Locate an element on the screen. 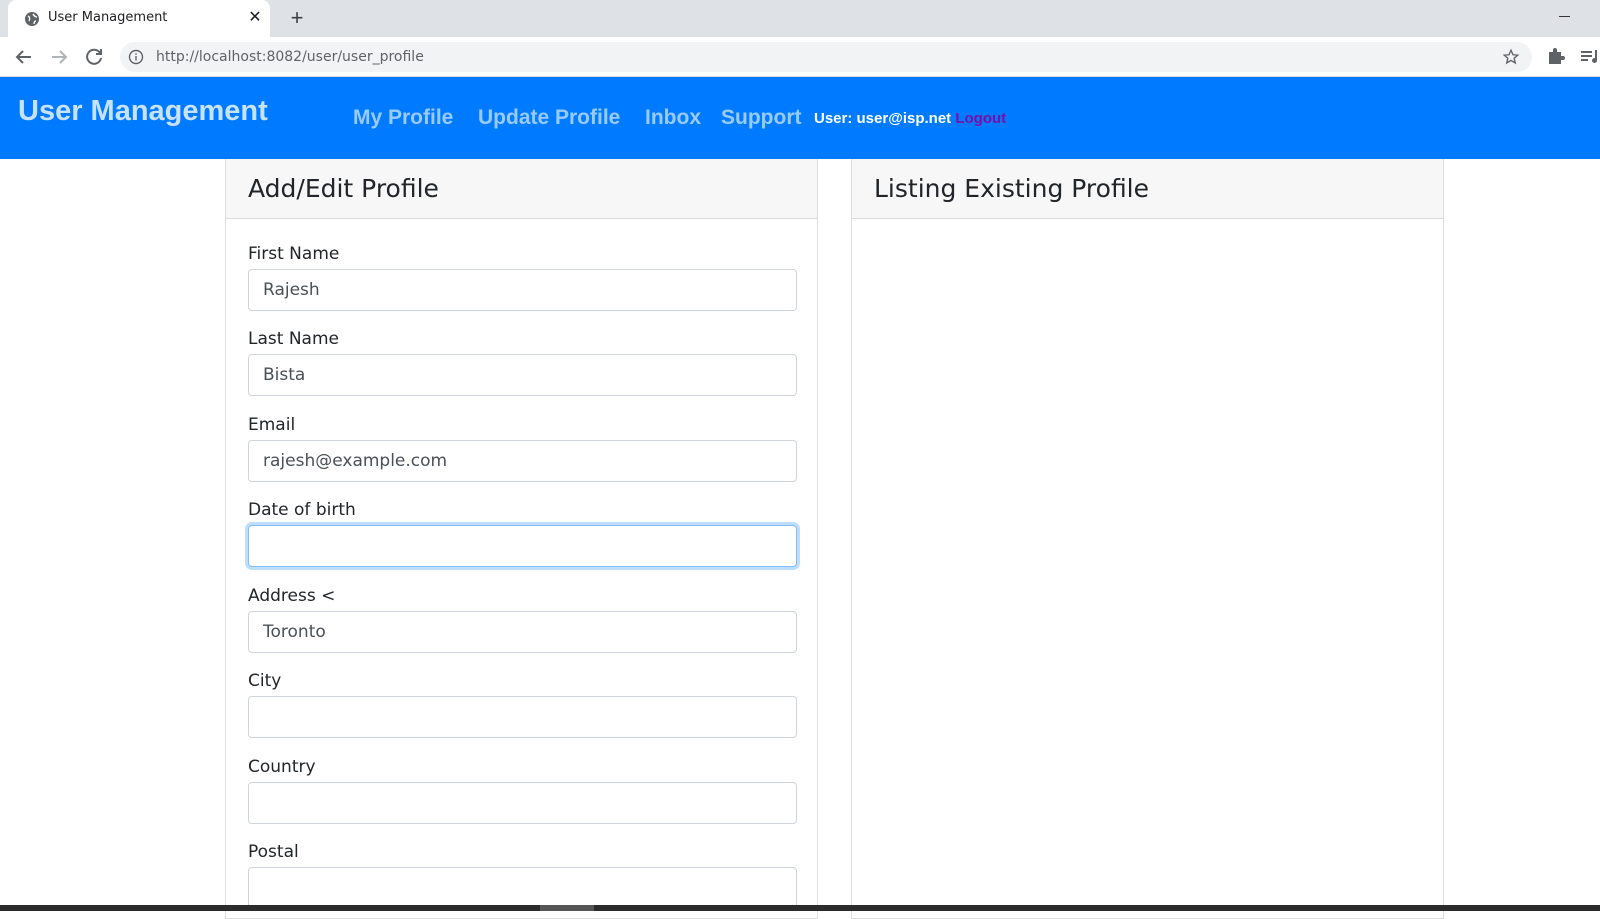 The height and width of the screenshot is (919, 1600). browser-tab: User Management ✕ is located at coordinates (139, 18).